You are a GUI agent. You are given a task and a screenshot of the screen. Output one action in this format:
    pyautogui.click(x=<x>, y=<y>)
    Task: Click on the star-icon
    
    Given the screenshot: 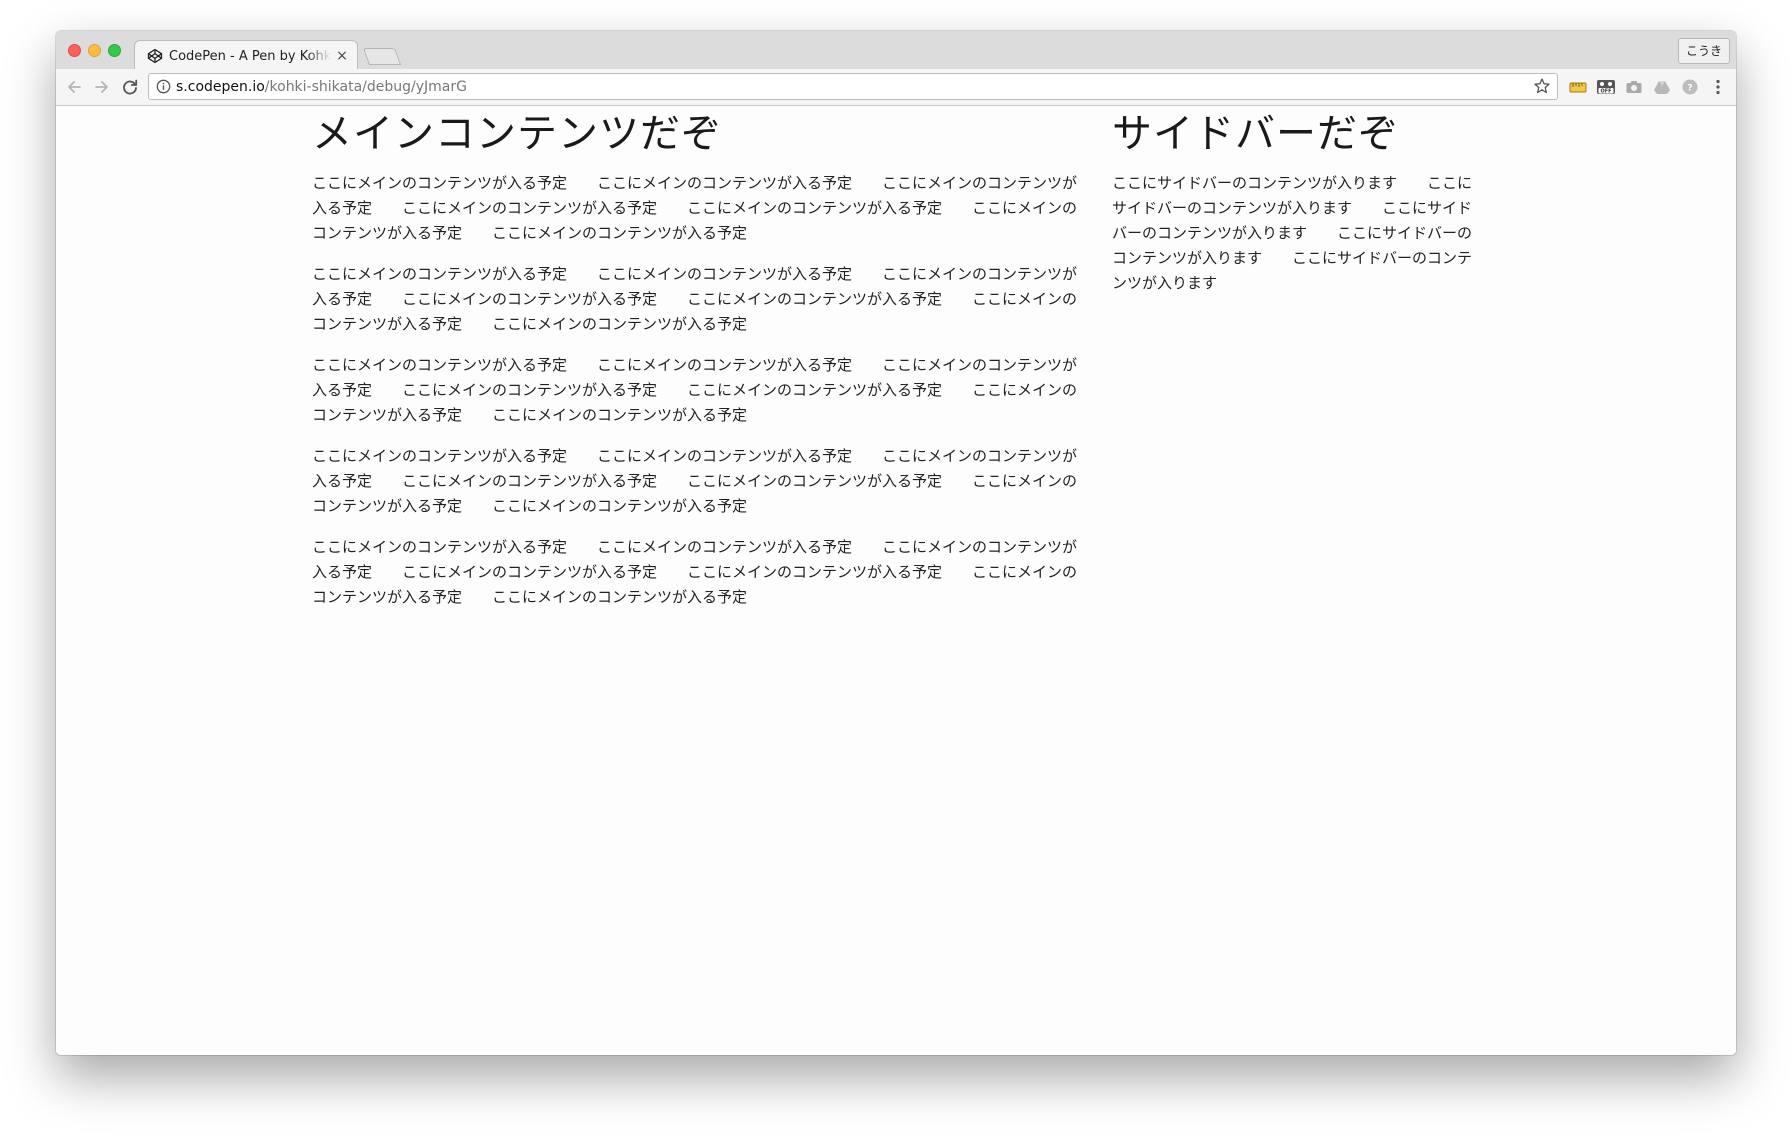 What is the action you would take?
    pyautogui.click(x=1542, y=86)
    